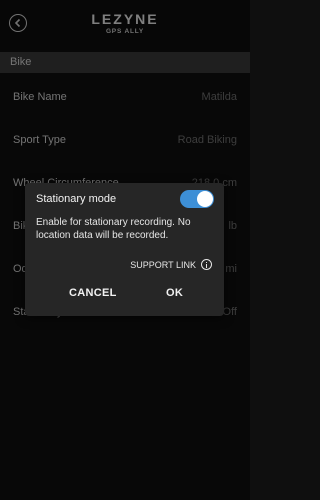 This screenshot has height=500, width=320. Describe the element at coordinates (76, 199) in the screenshot. I see `dialog-title: Stationary mode` at that location.